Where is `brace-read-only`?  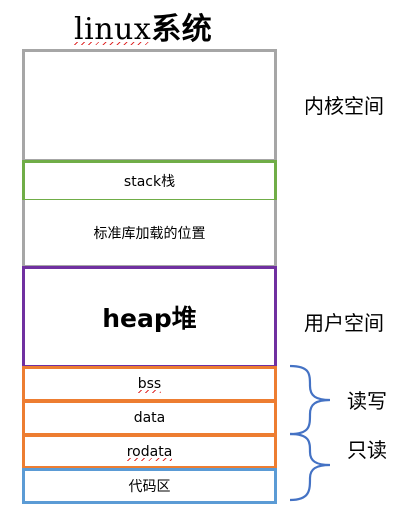 brace-read-only is located at coordinates (310, 467).